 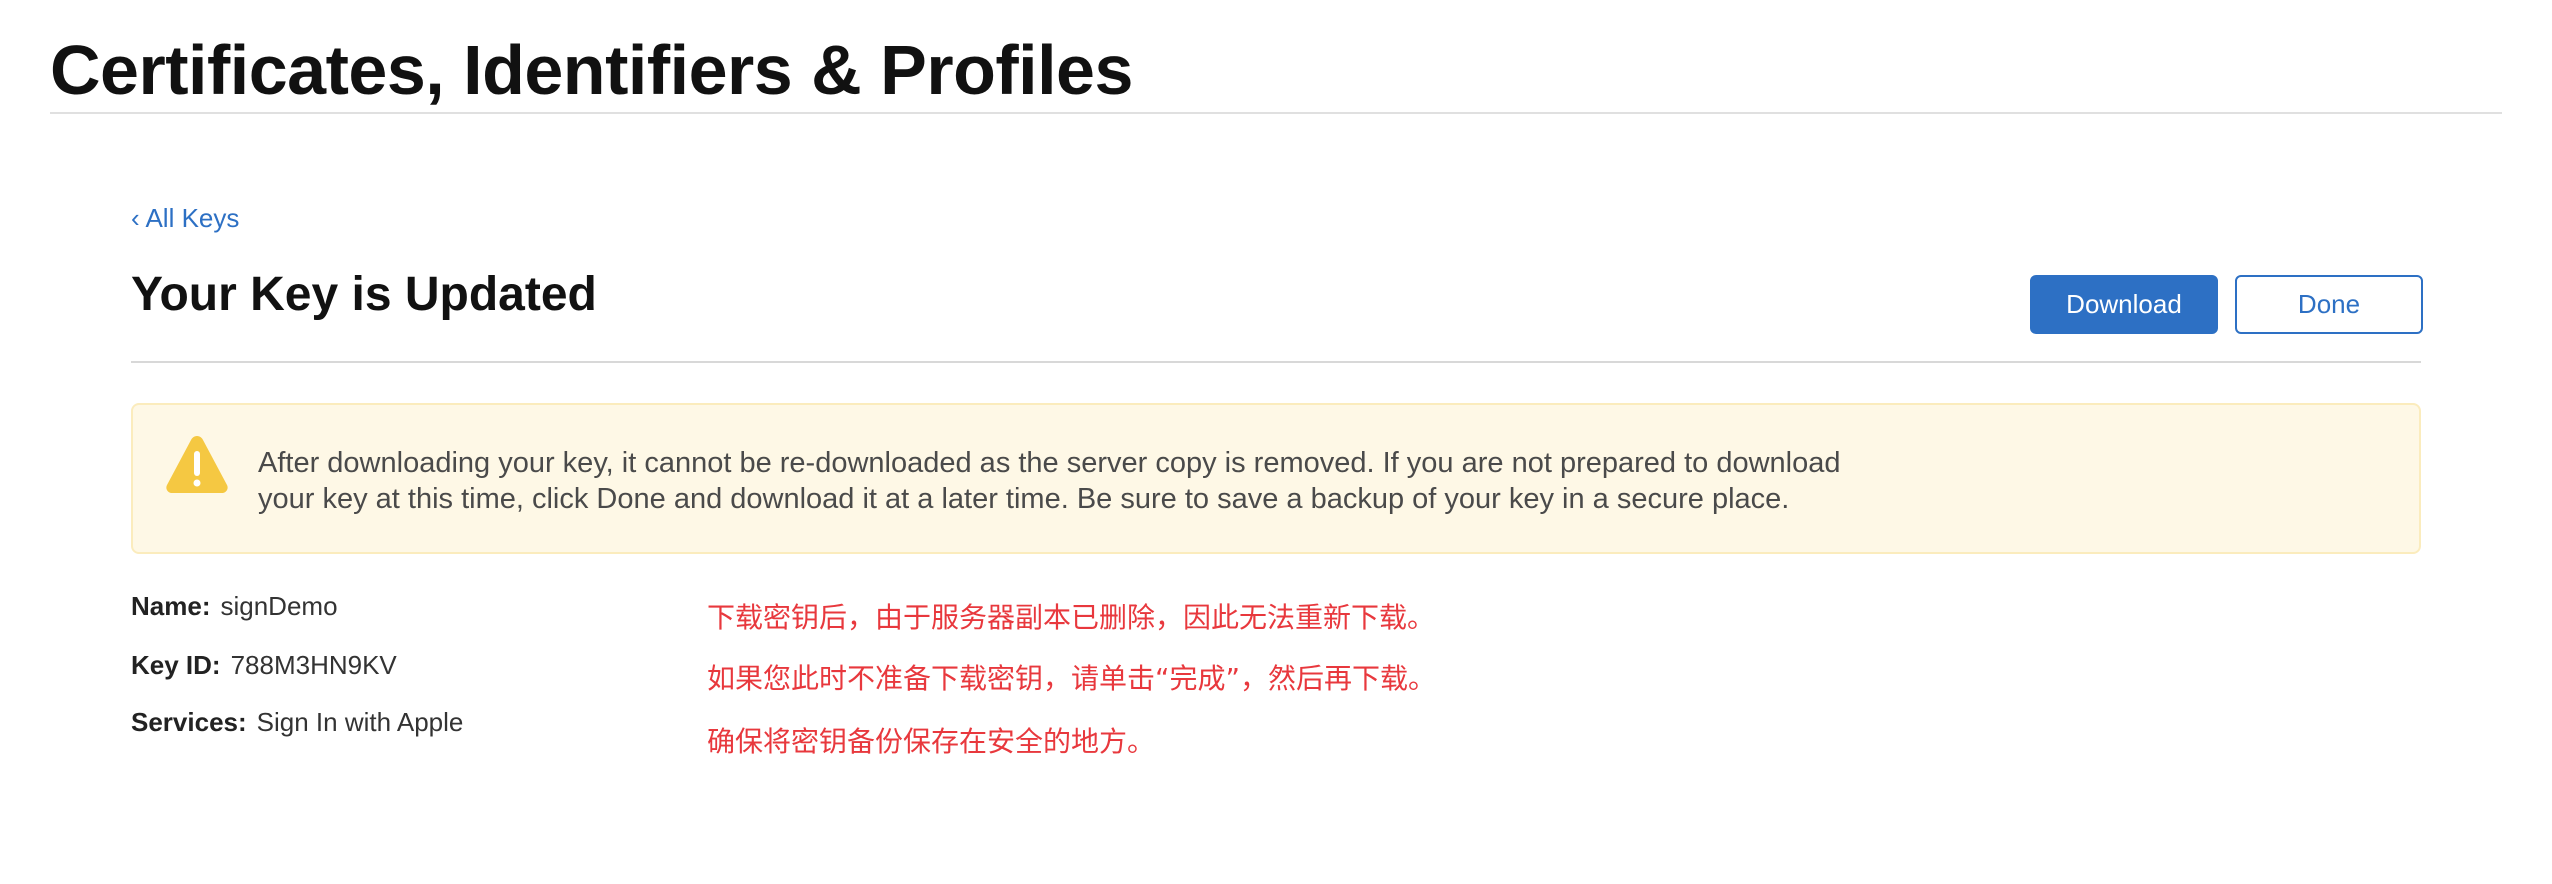 I want to click on detail-value: Sign In with Apple, so click(x=360, y=722).